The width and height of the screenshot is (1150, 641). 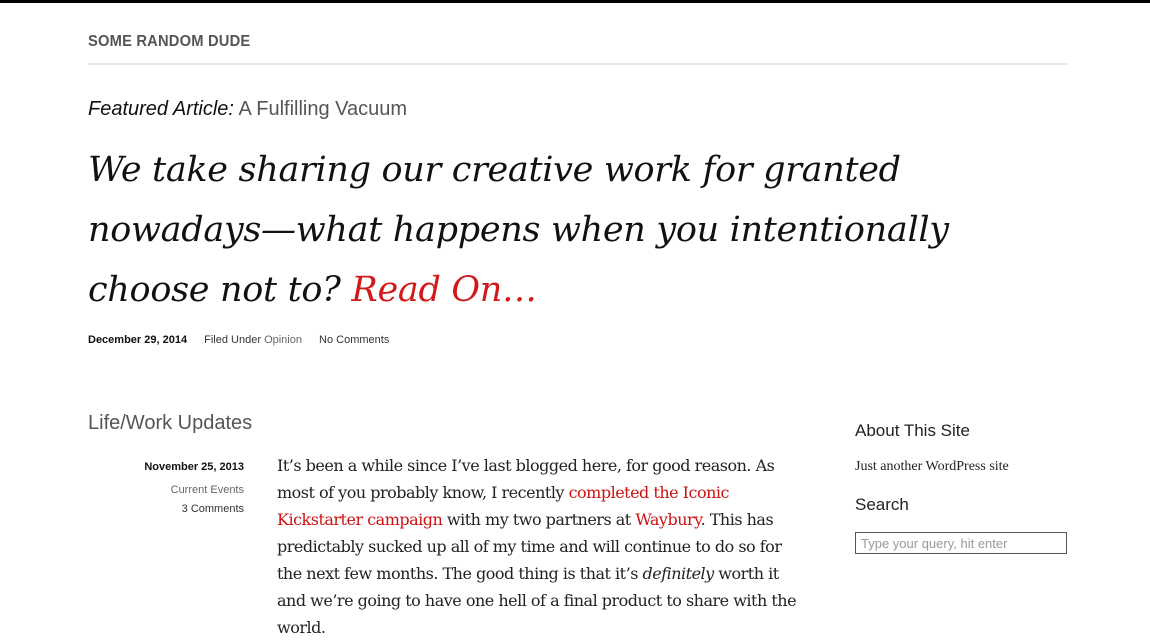 I want to click on post-emphasis: definitely, so click(x=678, y=573).